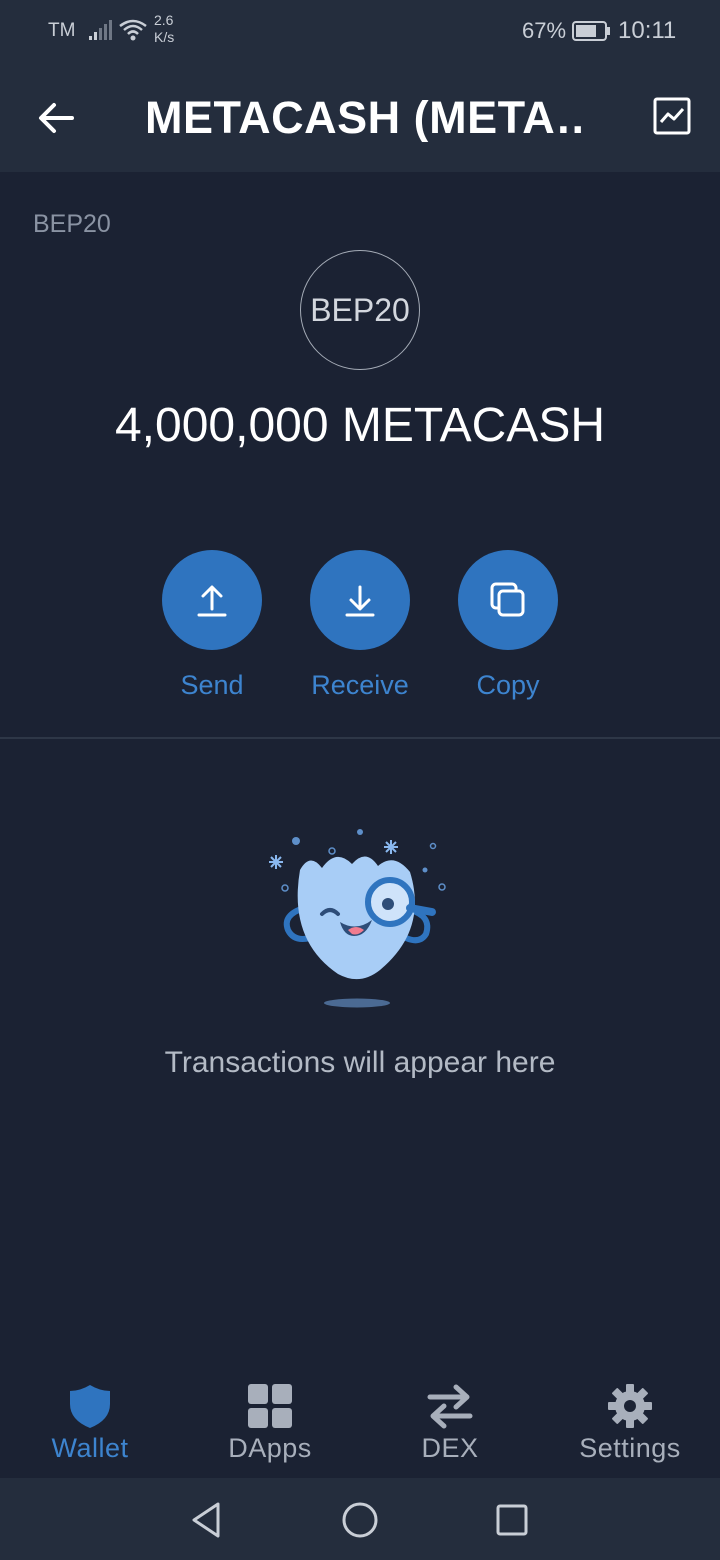 The width and height of the screenshot is (720, 1560). What do you see at coordinates (544, 30) in the screenshot?
I see `battery-percent: 67%` at bounding box center [544, 30].